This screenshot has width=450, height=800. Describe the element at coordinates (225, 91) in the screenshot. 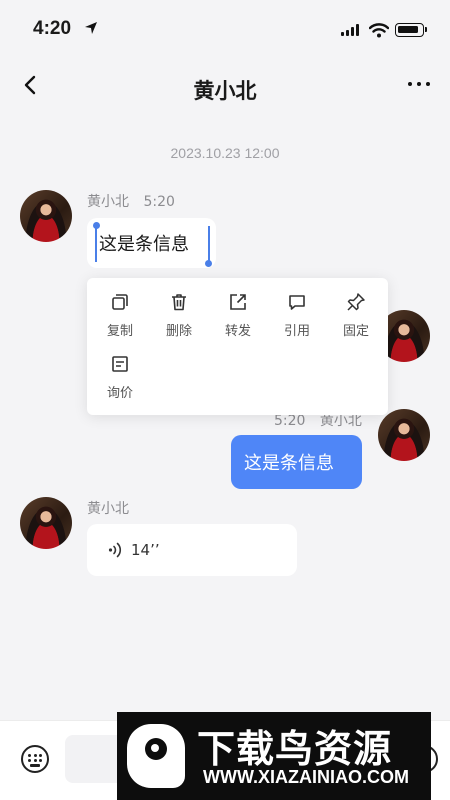

I see `page-title: 黄小北` at that location.